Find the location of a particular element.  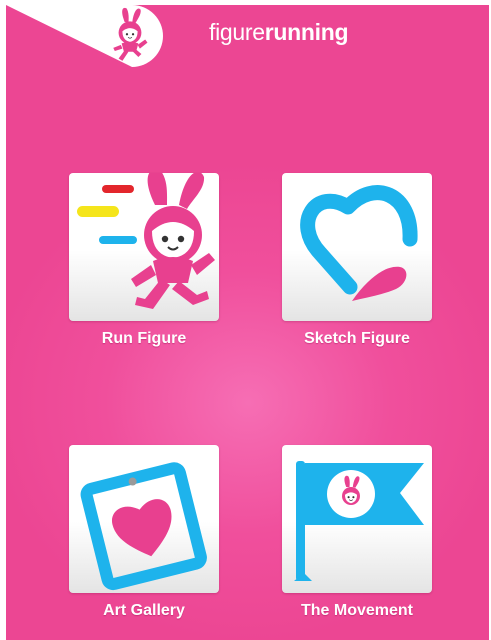

run-figure-label: Run Figure is located at coordinates (144, 338).